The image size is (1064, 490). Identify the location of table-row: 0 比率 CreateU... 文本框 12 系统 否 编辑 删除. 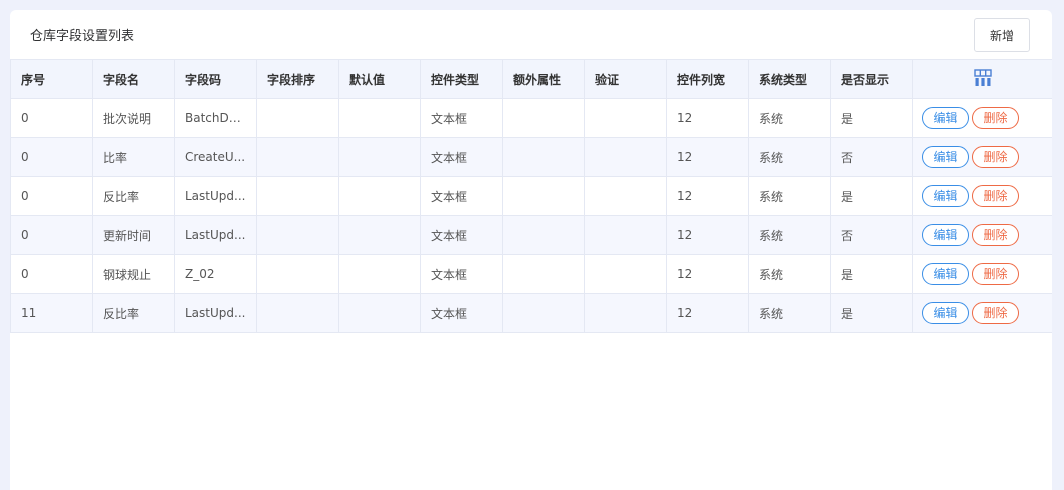
(531, 157).